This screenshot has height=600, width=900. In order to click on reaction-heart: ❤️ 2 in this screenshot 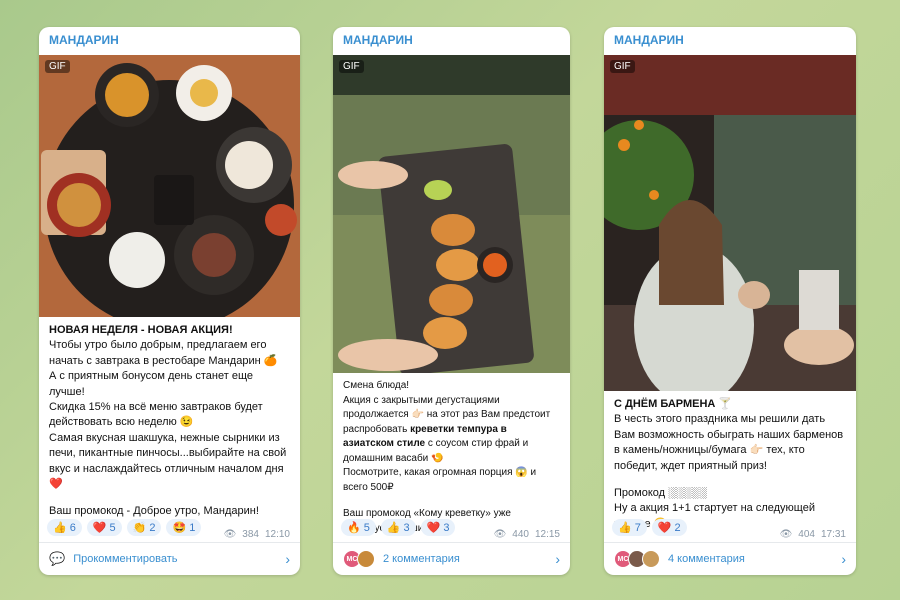, I will do `click(669, 527)`.